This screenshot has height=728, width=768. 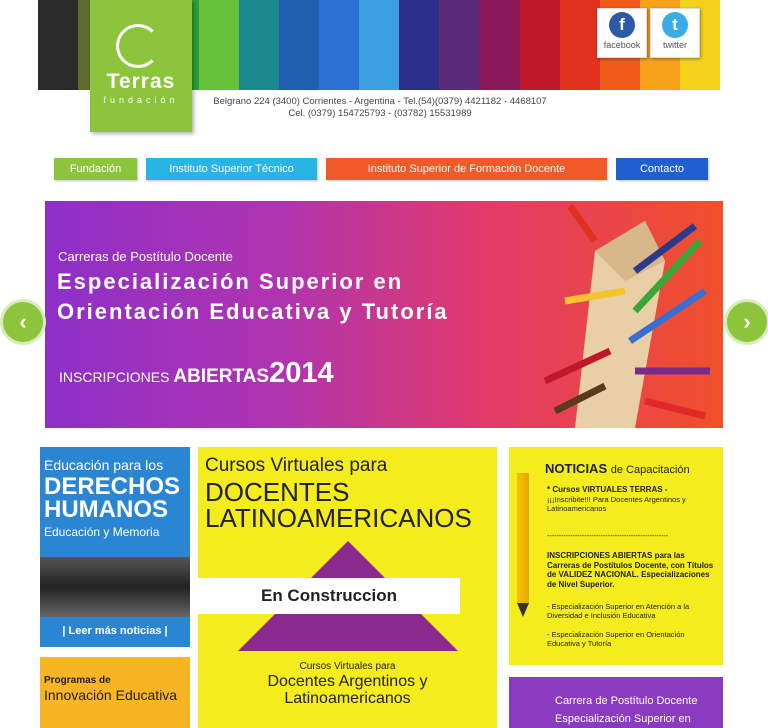 What do you see at coordinates (231, 169) in the screenshot?
I see `nav-instituto-tecnico: Instituto Superior Técnico` at bounding box center [231, 169].